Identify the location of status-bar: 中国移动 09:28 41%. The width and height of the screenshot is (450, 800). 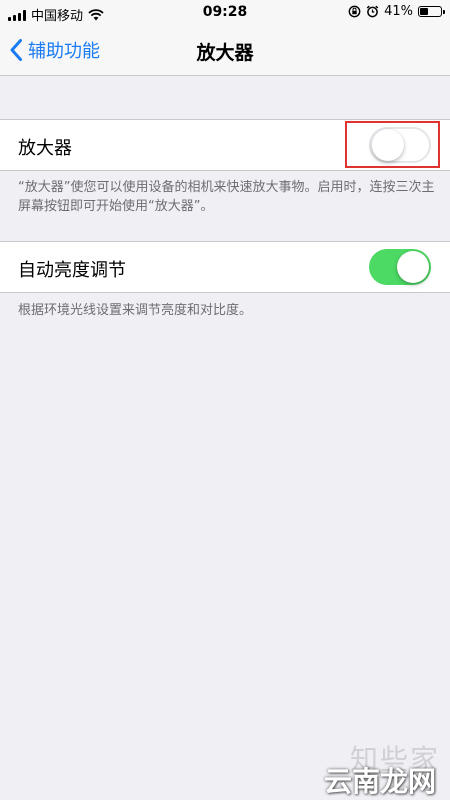
(225, 13).